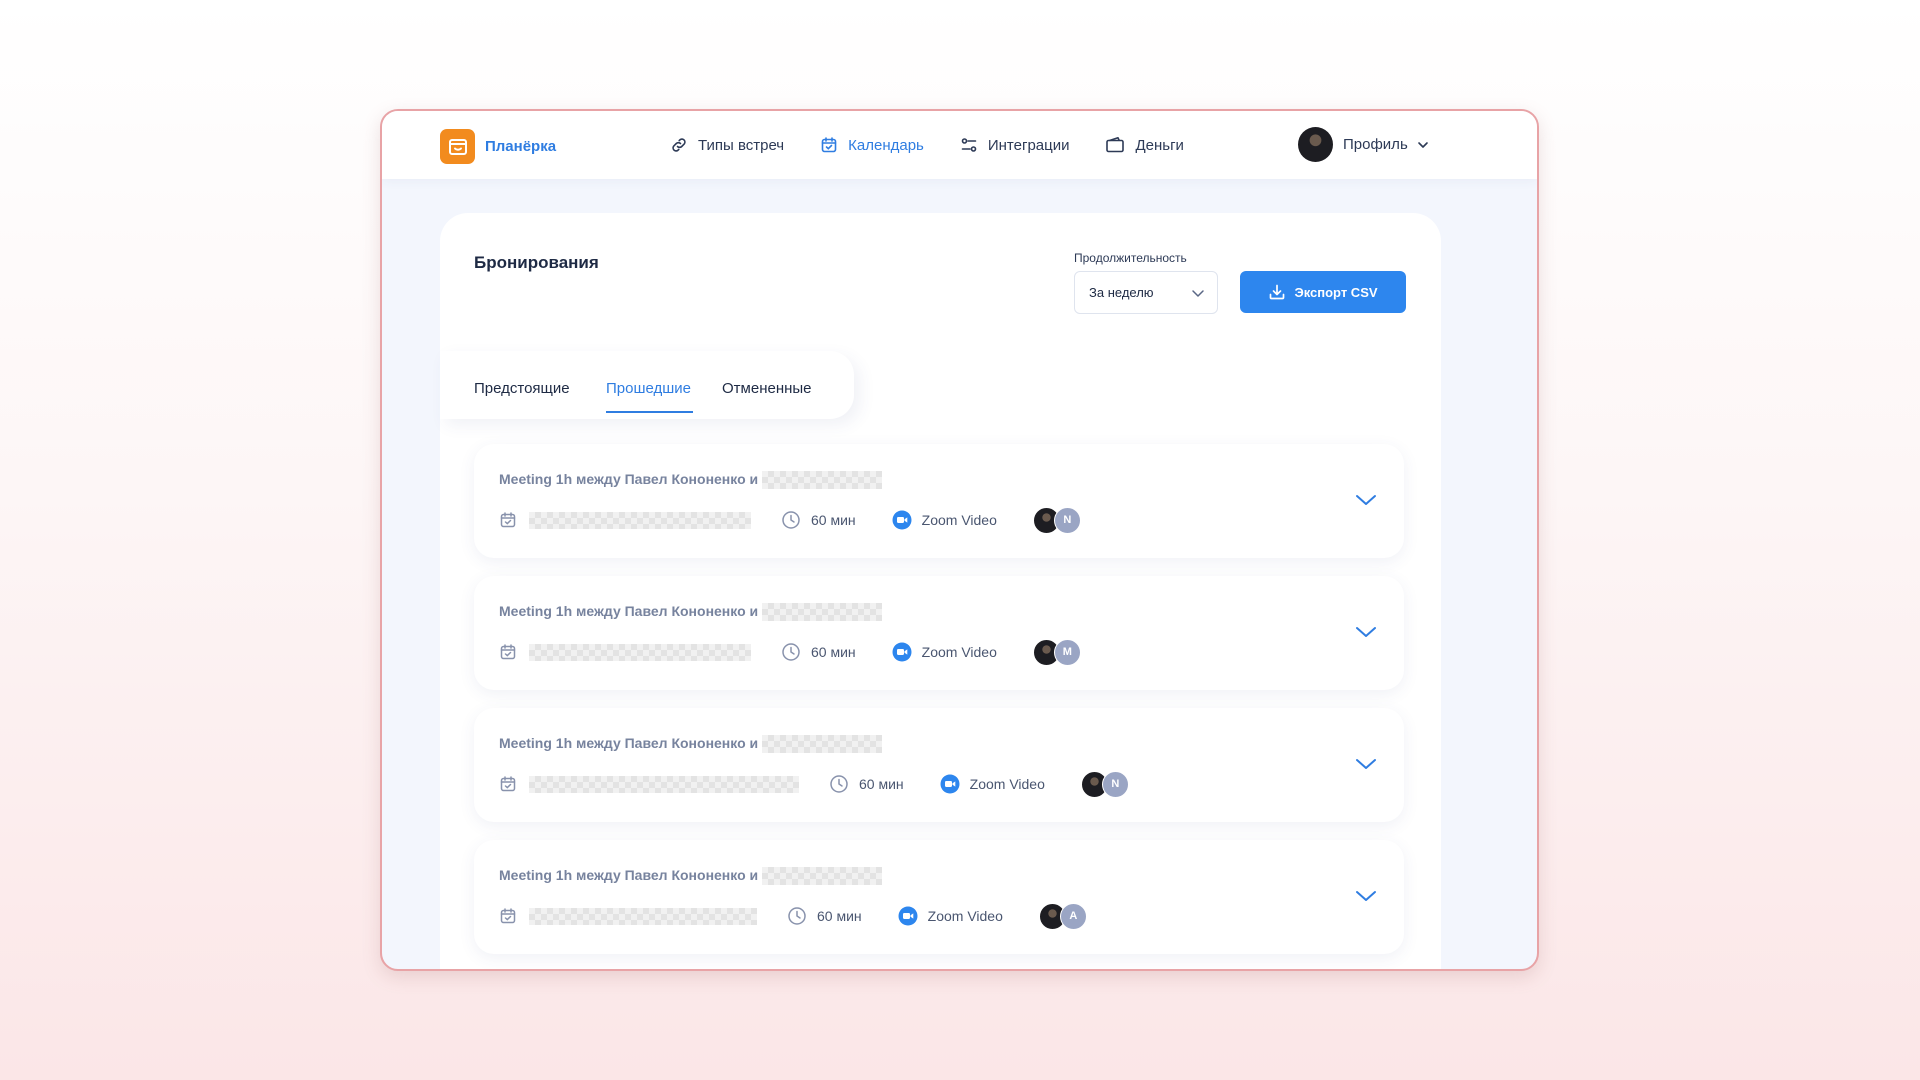 The width and height of the screenshot is (1920, 1080). What do you see at coordinates (741, 145) in the screenshot?
I see `nav-label: Типы встреч` at bounding box center [741, 145].